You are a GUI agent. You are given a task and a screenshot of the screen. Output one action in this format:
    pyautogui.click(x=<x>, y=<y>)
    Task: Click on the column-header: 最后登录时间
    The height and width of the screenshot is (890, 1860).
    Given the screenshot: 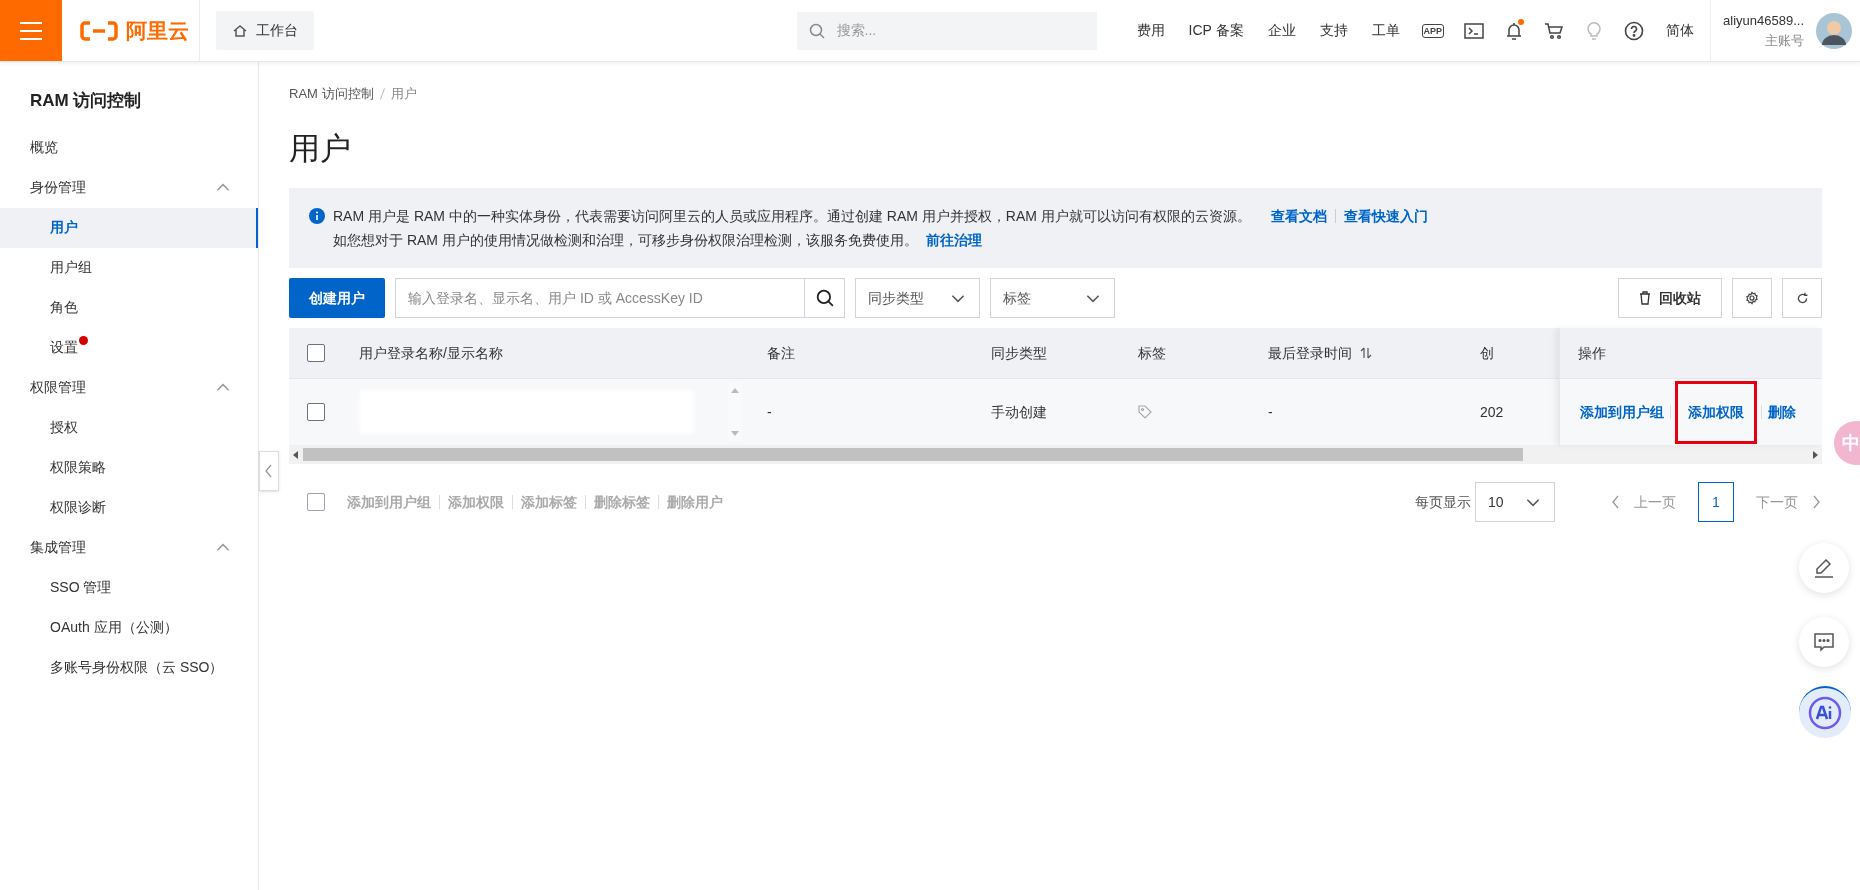 What is the action you would take?
    pyautogui.click(x=1374, y=353)
    